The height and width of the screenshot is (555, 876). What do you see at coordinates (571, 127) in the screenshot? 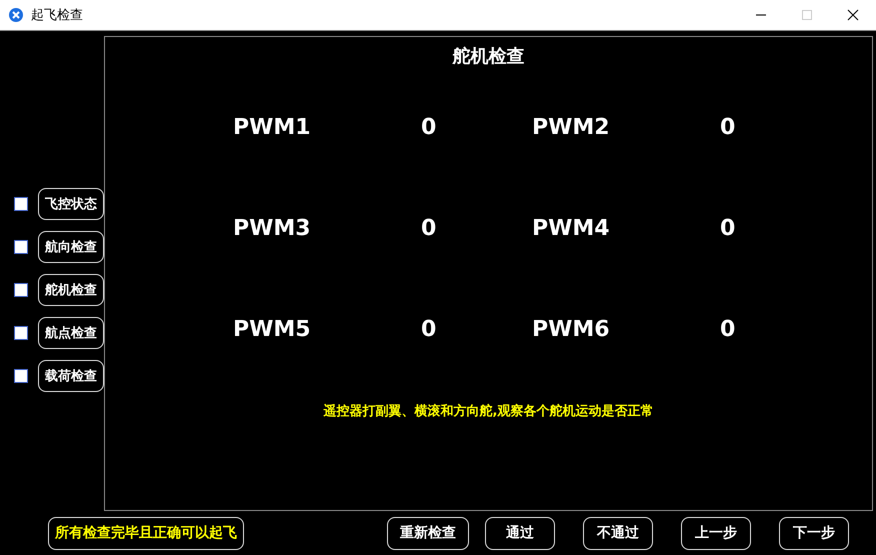
I see `pwm-label: PWM2` at bounding box center [571, 127].